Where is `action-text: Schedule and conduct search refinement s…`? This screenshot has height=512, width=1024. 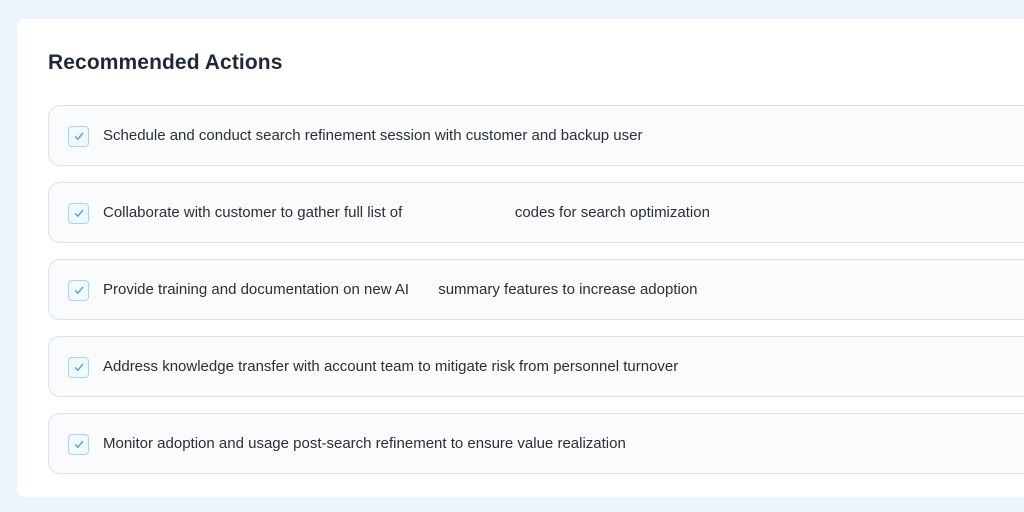 action-text: Schedule and conduct search refinement s… is located at coordinates (373, 135).